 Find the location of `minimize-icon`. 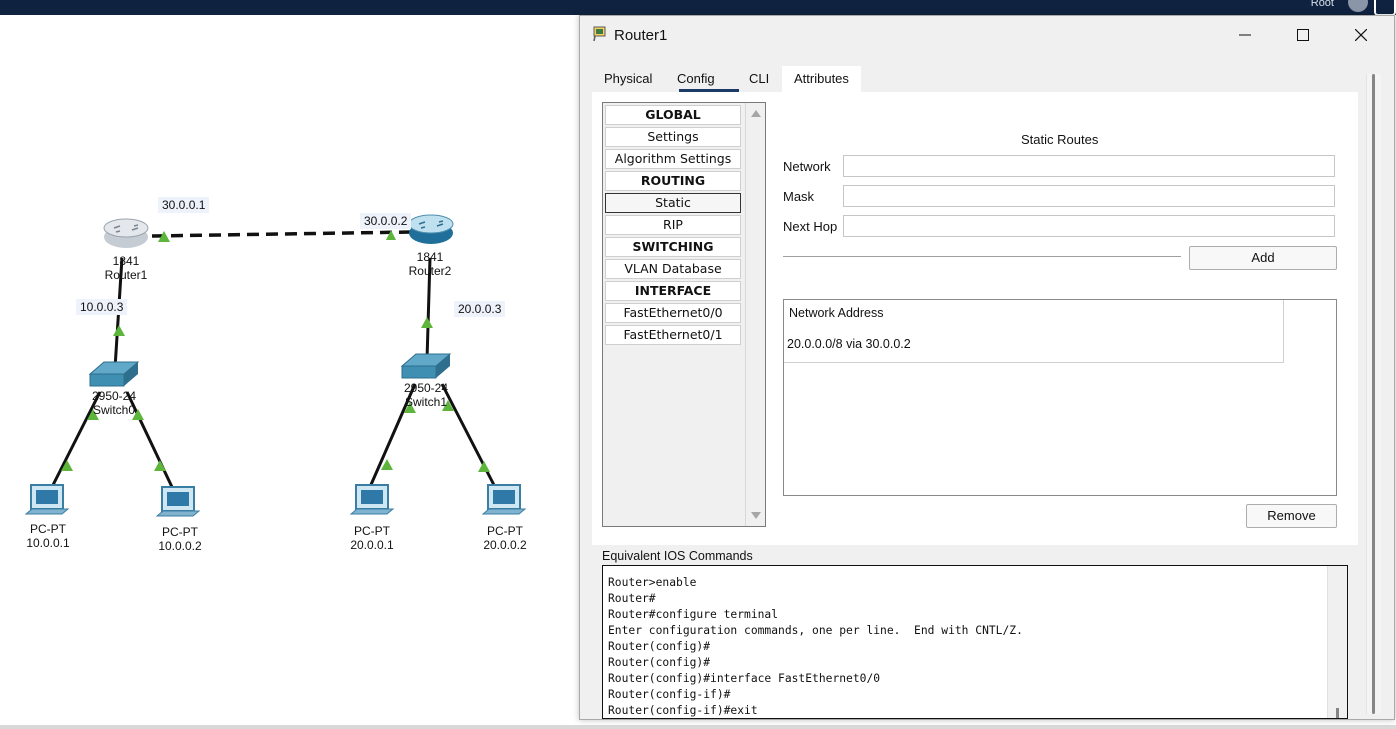

minimize-icon is located at coordinates (1245, 35).